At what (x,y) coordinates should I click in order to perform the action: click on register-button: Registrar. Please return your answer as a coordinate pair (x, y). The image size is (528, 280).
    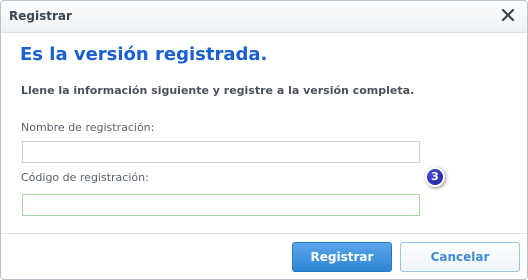
    Looking at the image, I should click on (342, 257).